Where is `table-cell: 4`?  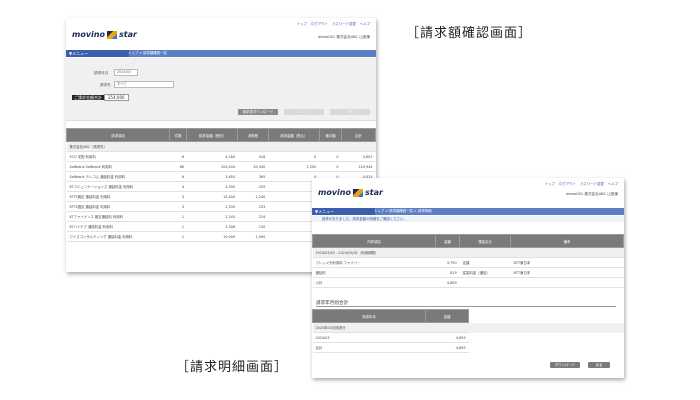
table-cell: 4 is located at coordinates (178, 186).